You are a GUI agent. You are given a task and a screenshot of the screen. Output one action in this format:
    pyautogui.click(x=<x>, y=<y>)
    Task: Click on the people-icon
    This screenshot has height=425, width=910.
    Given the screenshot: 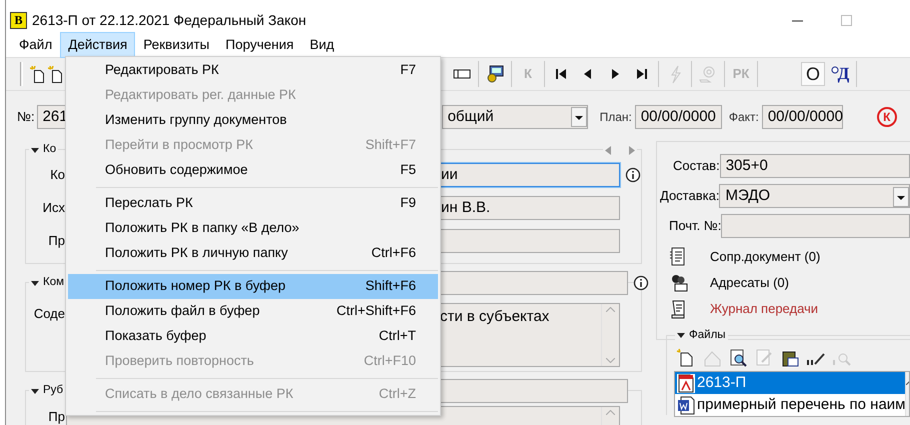 What is the action you would take?
    pyautogui.click(x=678, y=283)
    